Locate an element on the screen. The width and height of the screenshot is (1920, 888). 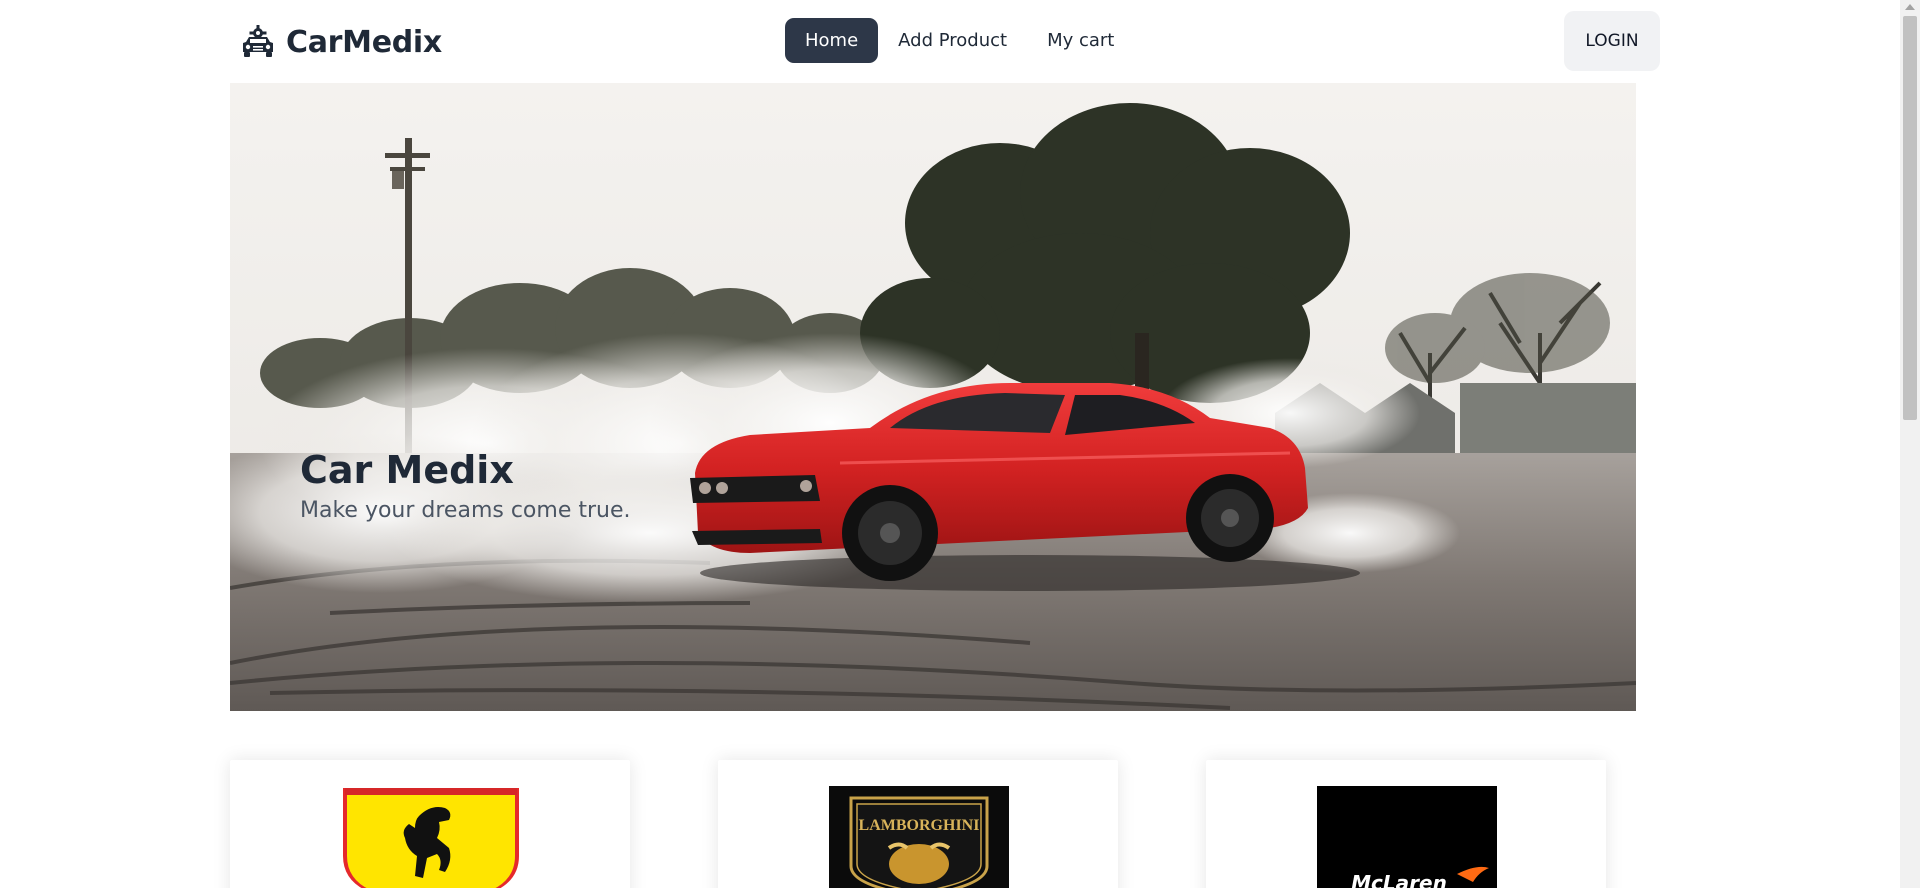
scroll-up-arrow-icon is located at coordinates (1910, 7).